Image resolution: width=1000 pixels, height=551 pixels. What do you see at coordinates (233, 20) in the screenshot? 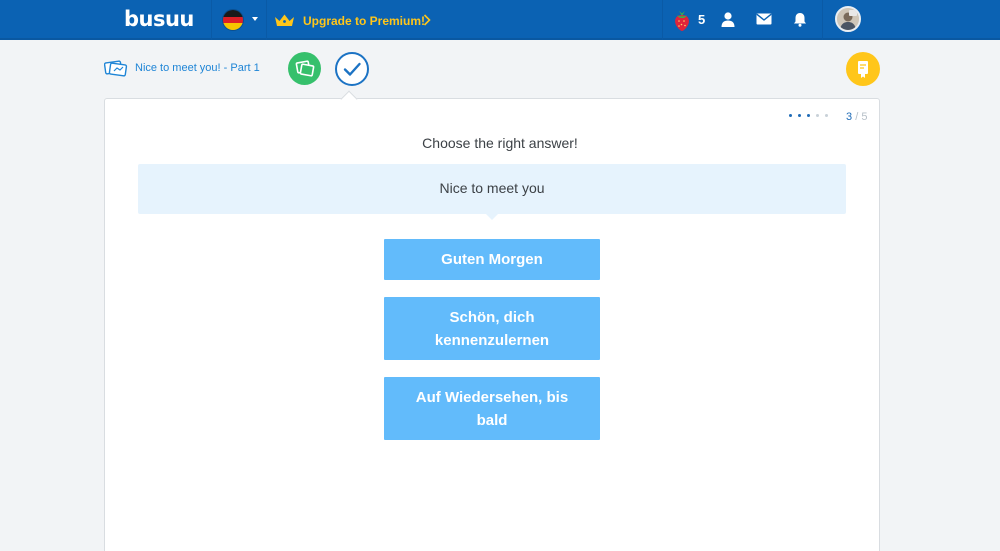
I see `germany-flag-icon` at bounding box center [233, 20].